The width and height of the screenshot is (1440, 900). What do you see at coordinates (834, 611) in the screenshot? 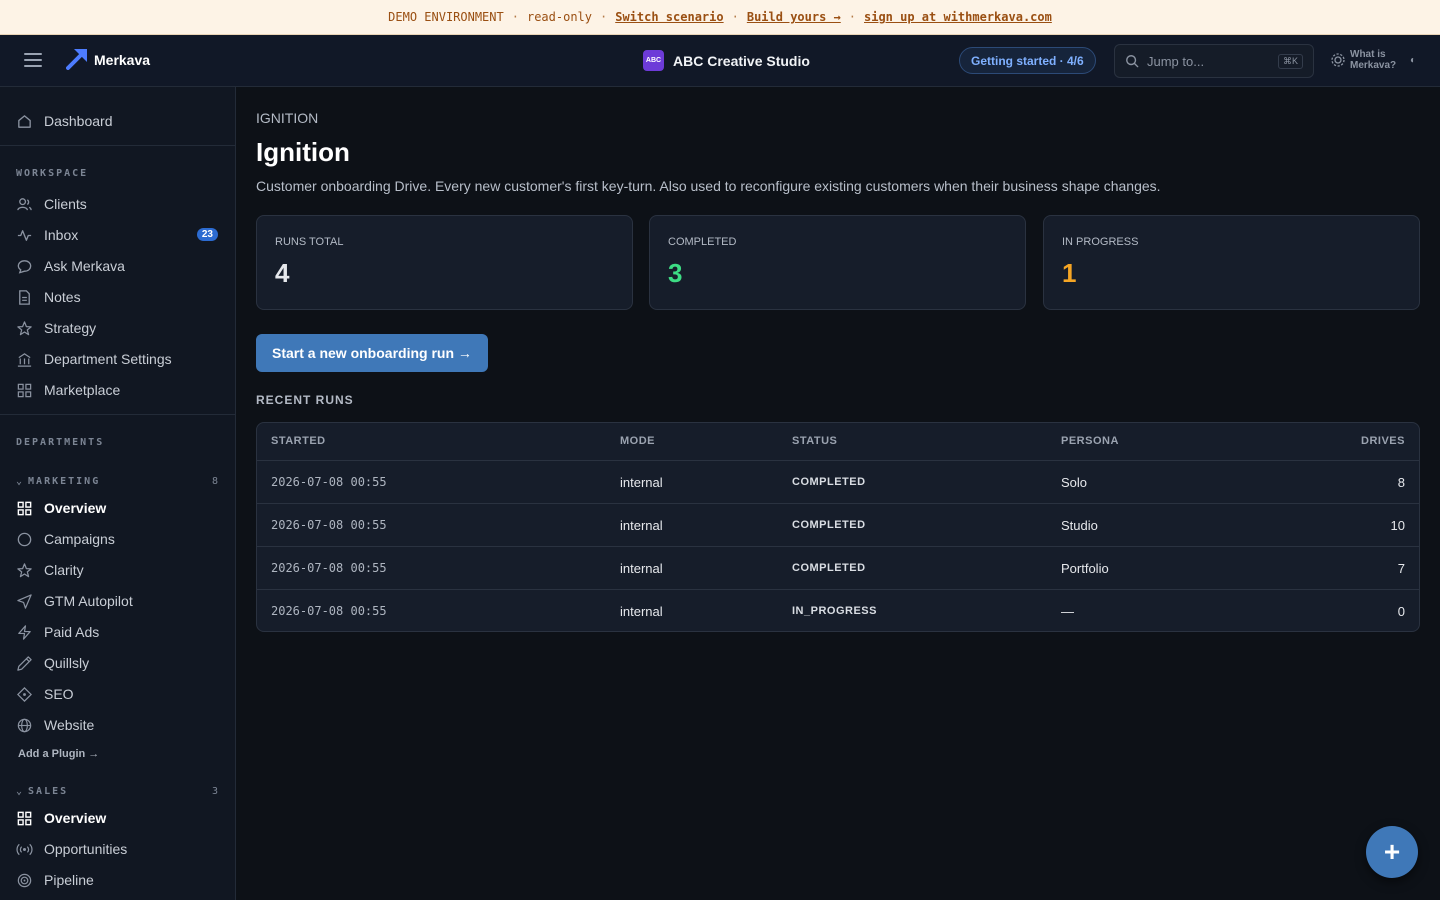
I see `cell-status: IN_PROGRESS` at bounding box center [834, 611].